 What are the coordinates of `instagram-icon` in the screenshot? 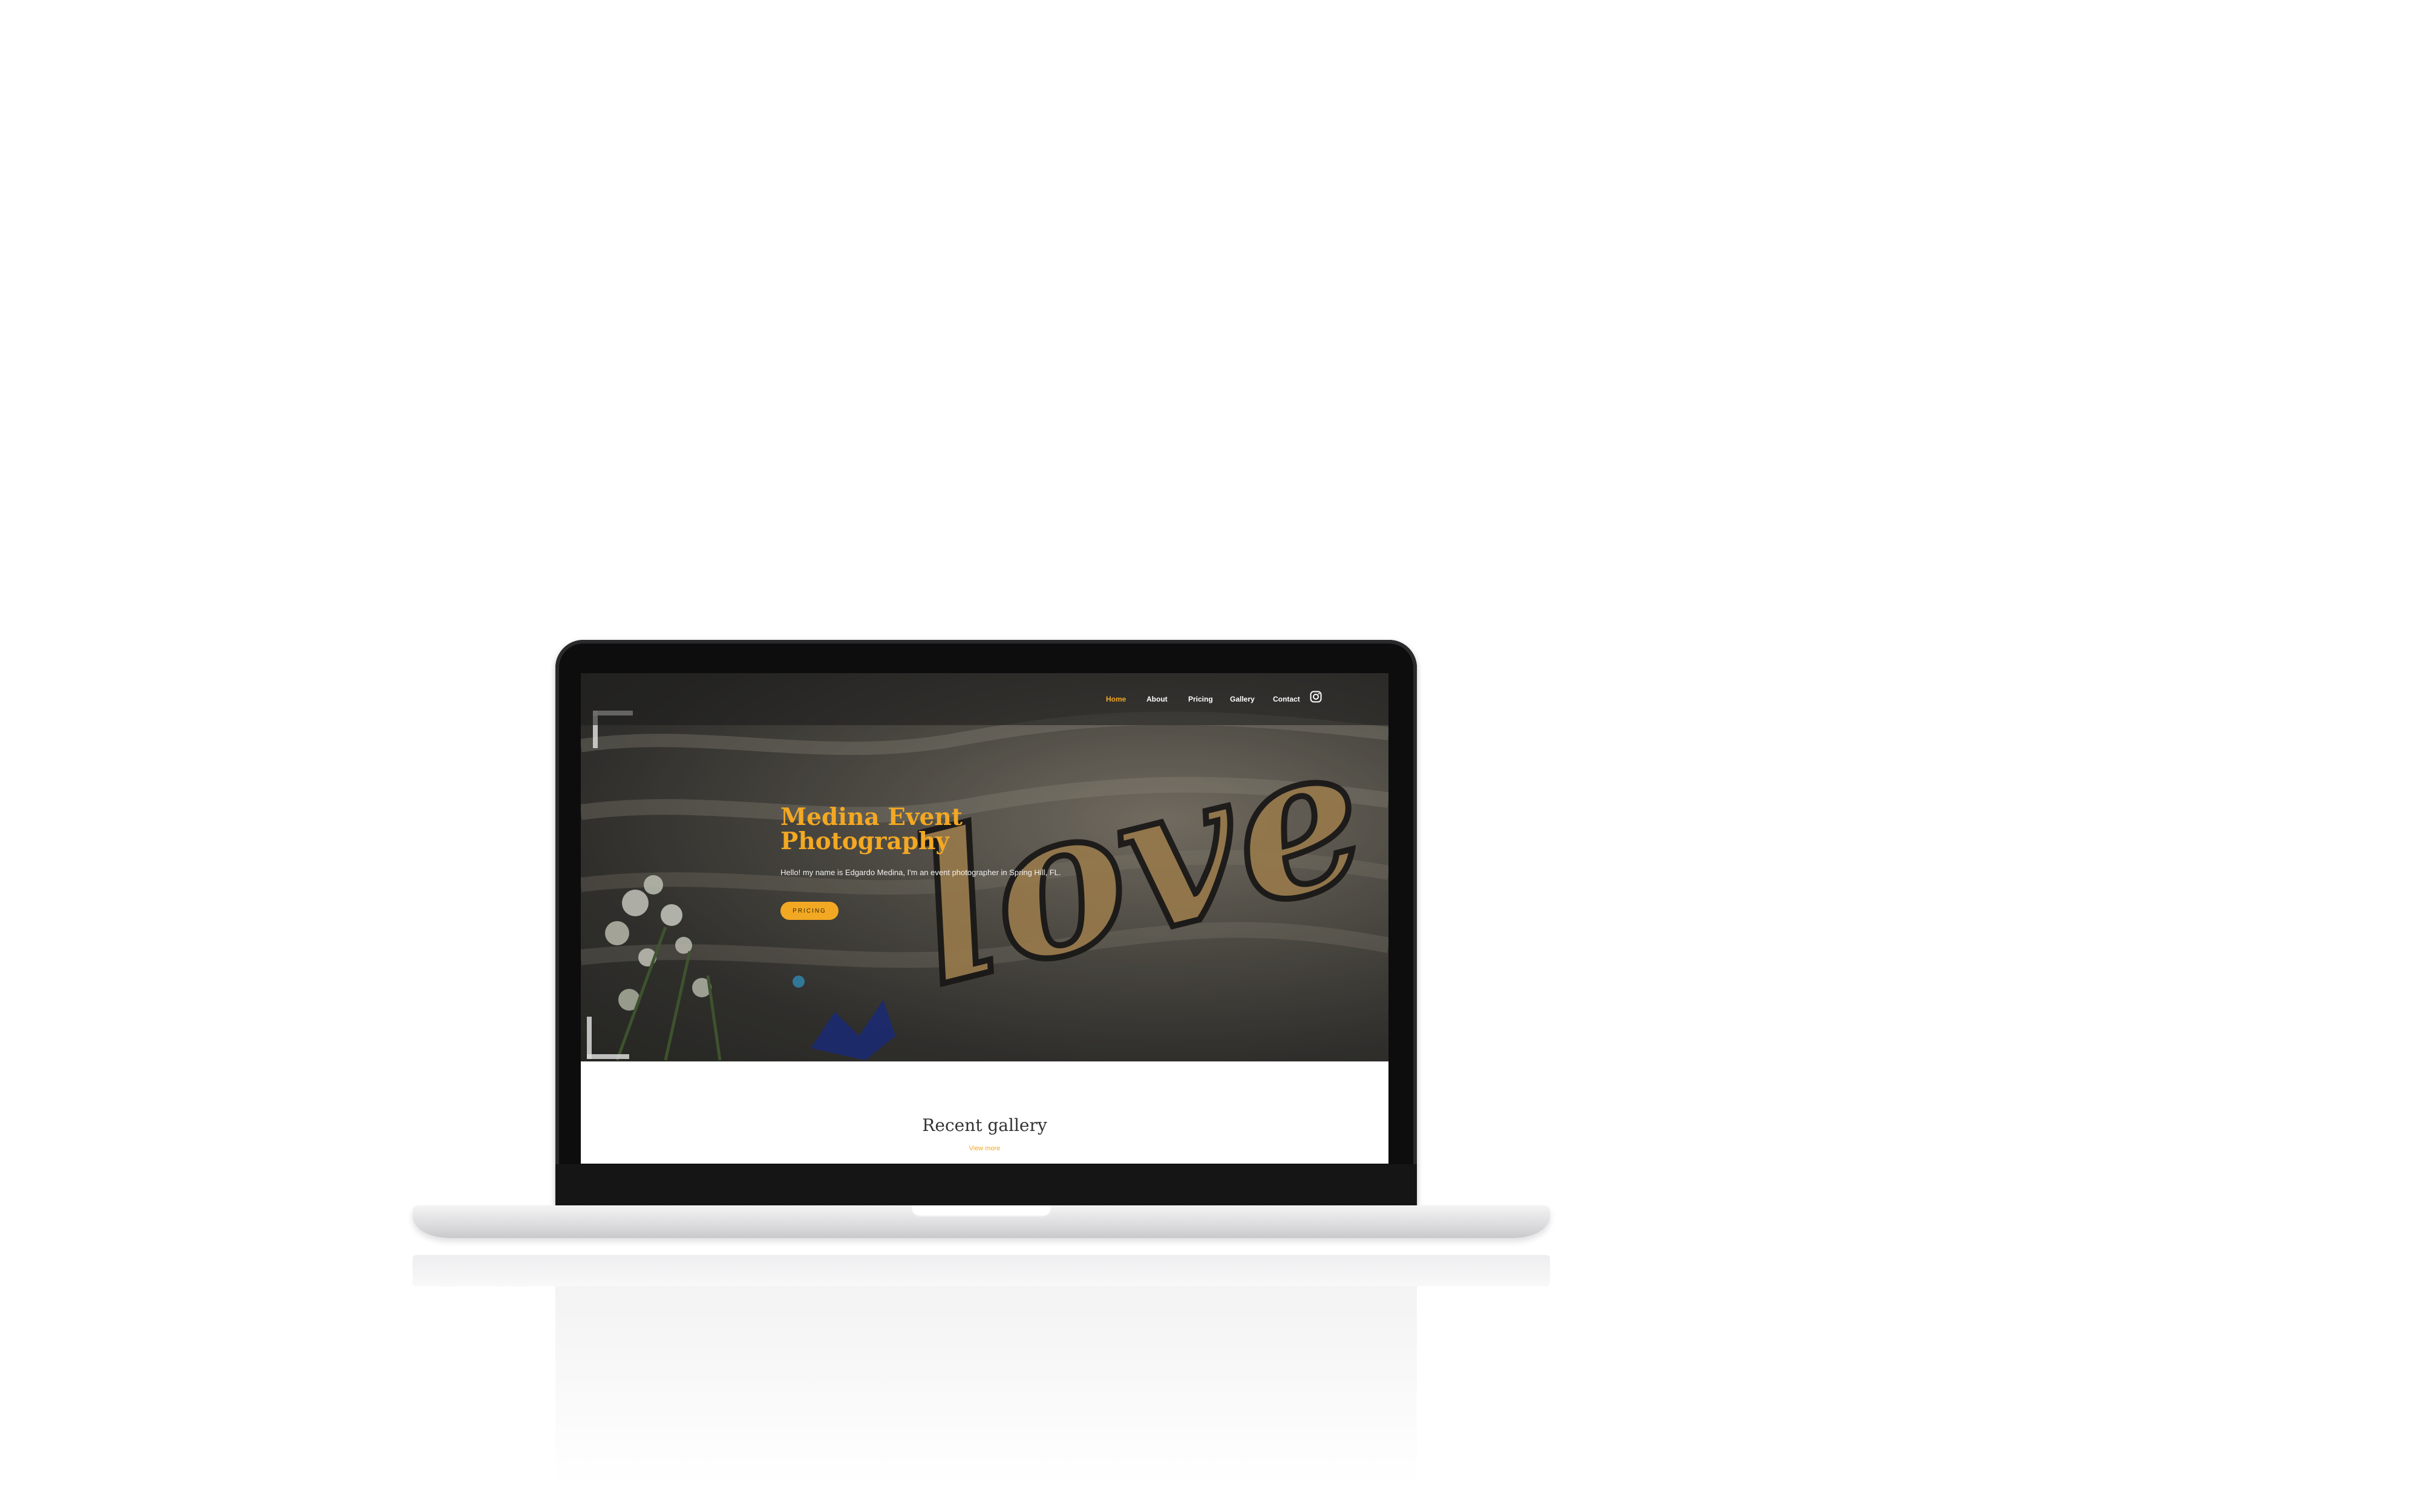 It's located at (1316, 697).